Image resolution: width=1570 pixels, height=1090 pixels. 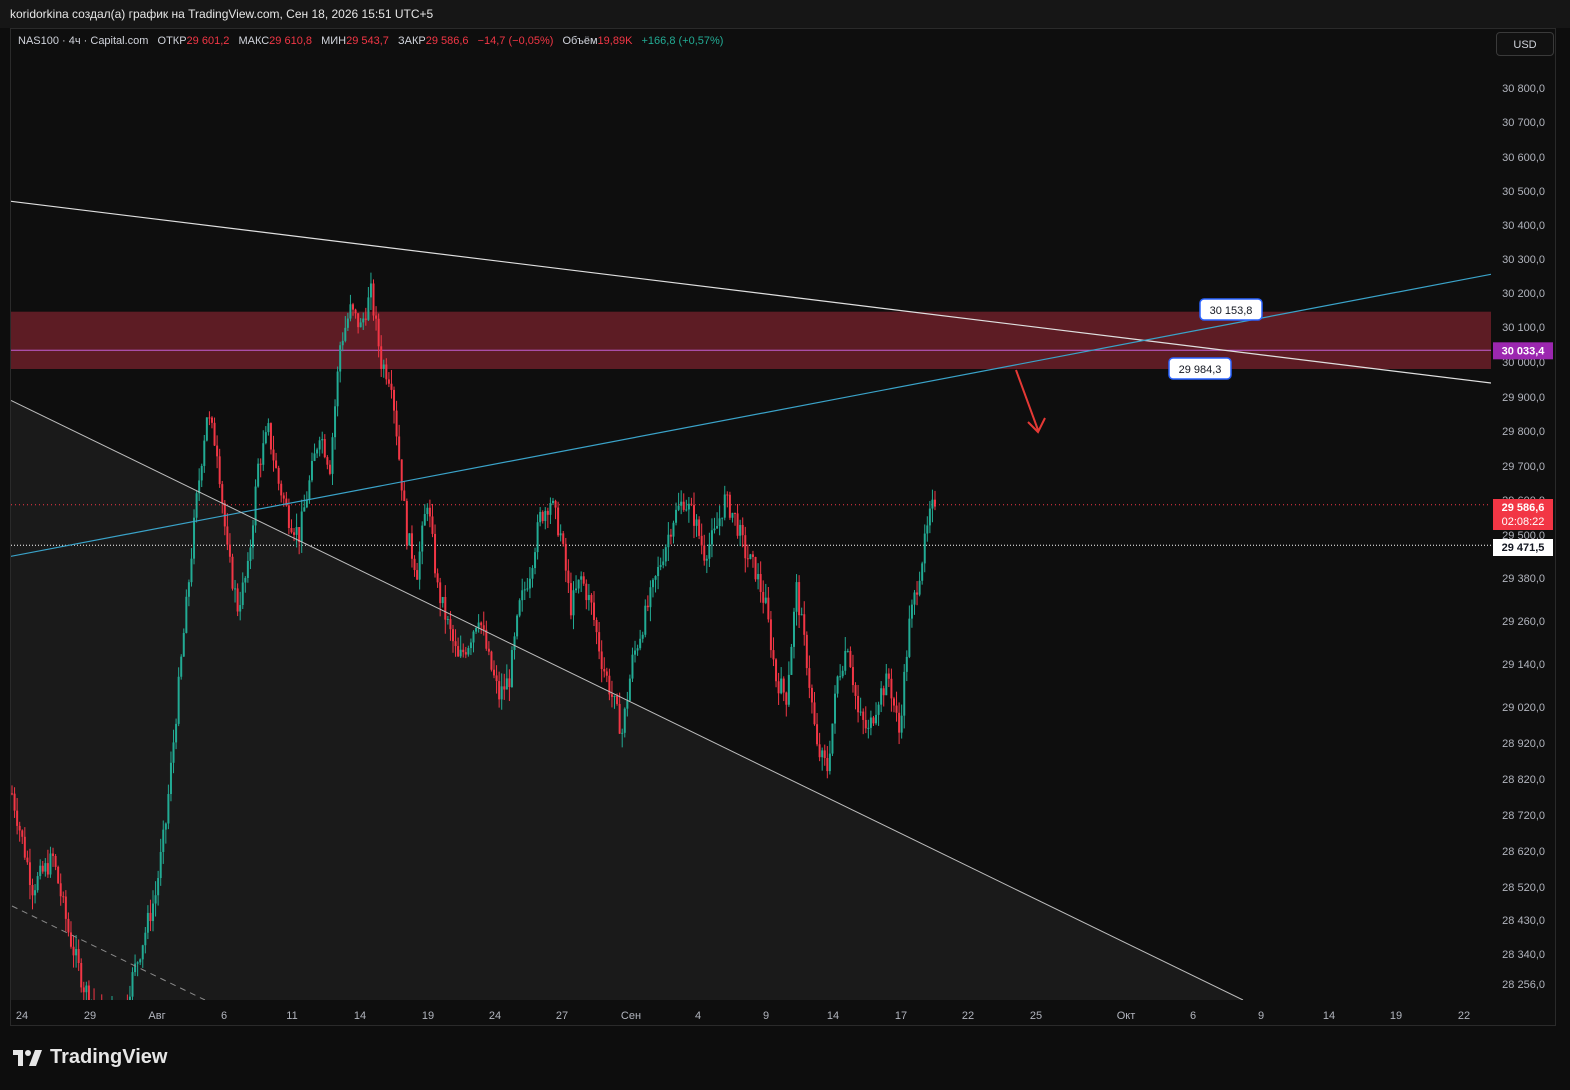 I want to click on tradingview-logo: TradingView, so click(x=89, y=1057).